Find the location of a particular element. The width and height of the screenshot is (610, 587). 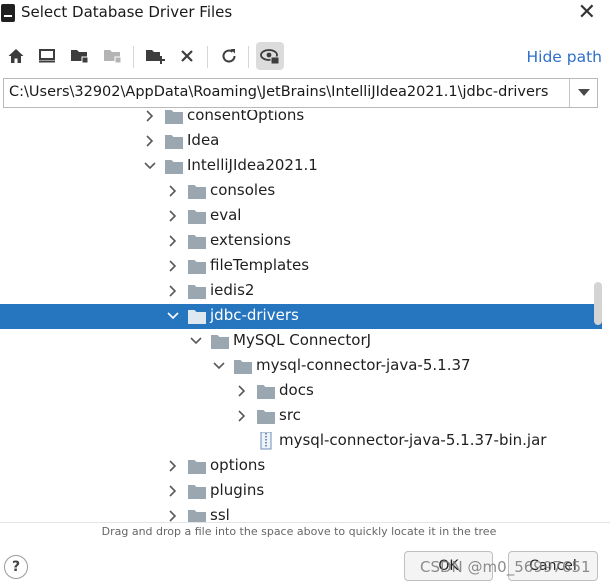

tree-row-label: docs is located at coordinates (296, 390).